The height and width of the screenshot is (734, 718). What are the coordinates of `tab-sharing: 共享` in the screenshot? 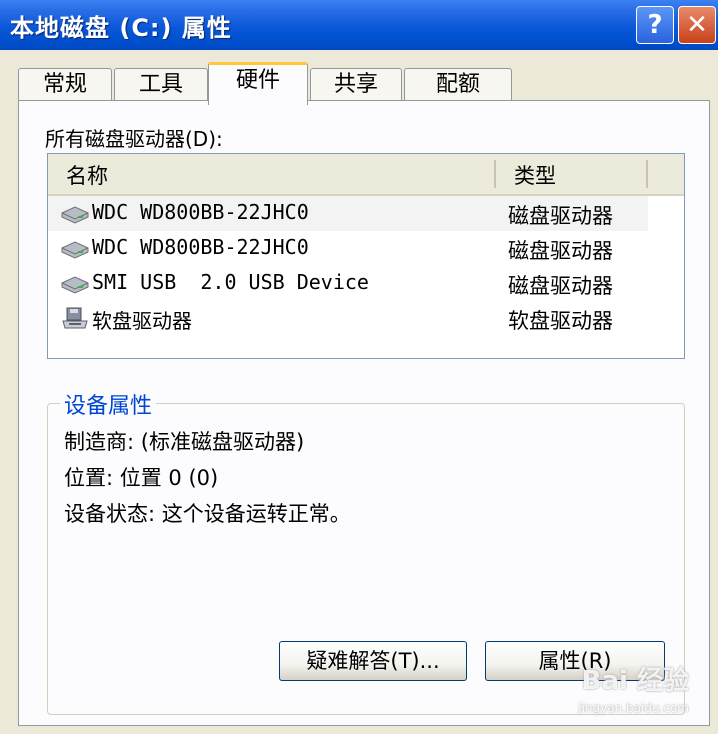 It's located at (356, 84).